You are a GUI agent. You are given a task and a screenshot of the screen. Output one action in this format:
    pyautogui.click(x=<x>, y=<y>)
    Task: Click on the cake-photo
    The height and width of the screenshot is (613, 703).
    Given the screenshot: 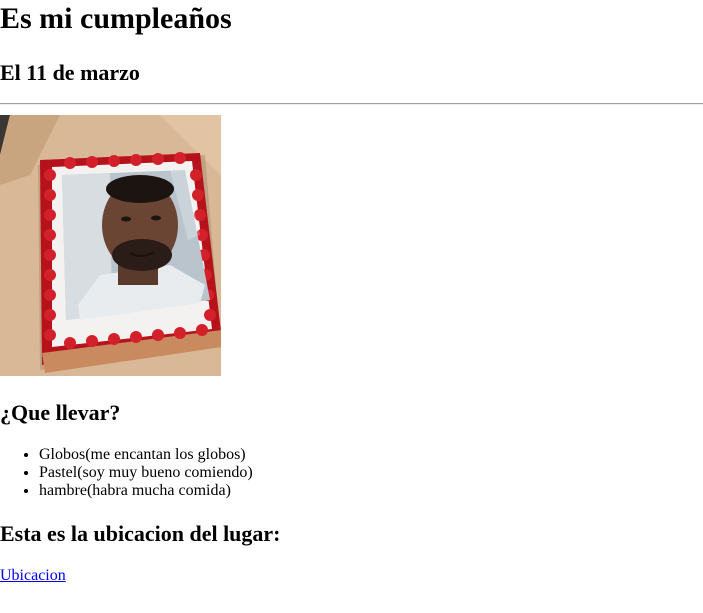 What is the action you would take?
    pyautogui.click(x=110, y=245)
    